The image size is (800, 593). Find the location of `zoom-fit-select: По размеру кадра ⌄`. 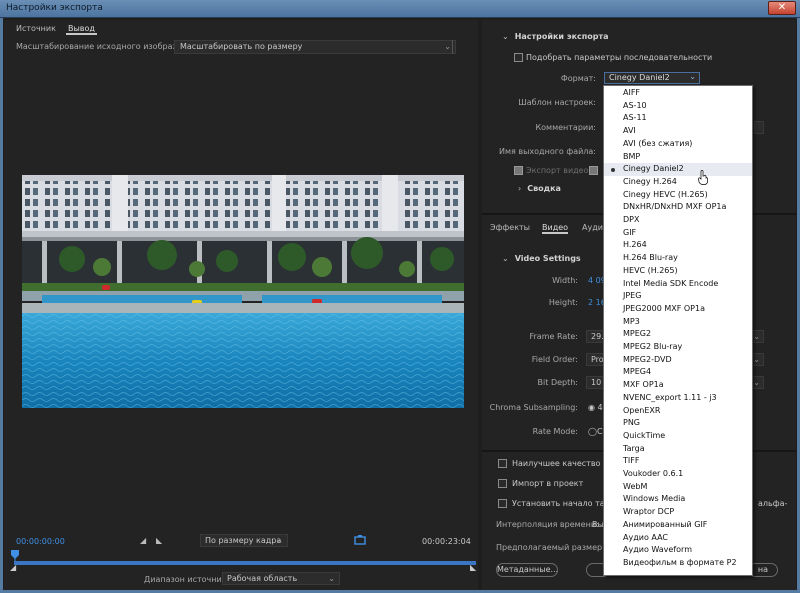

zoom-fit-select: По размеру кадра ⌄ is located at coordinates (244, 540).